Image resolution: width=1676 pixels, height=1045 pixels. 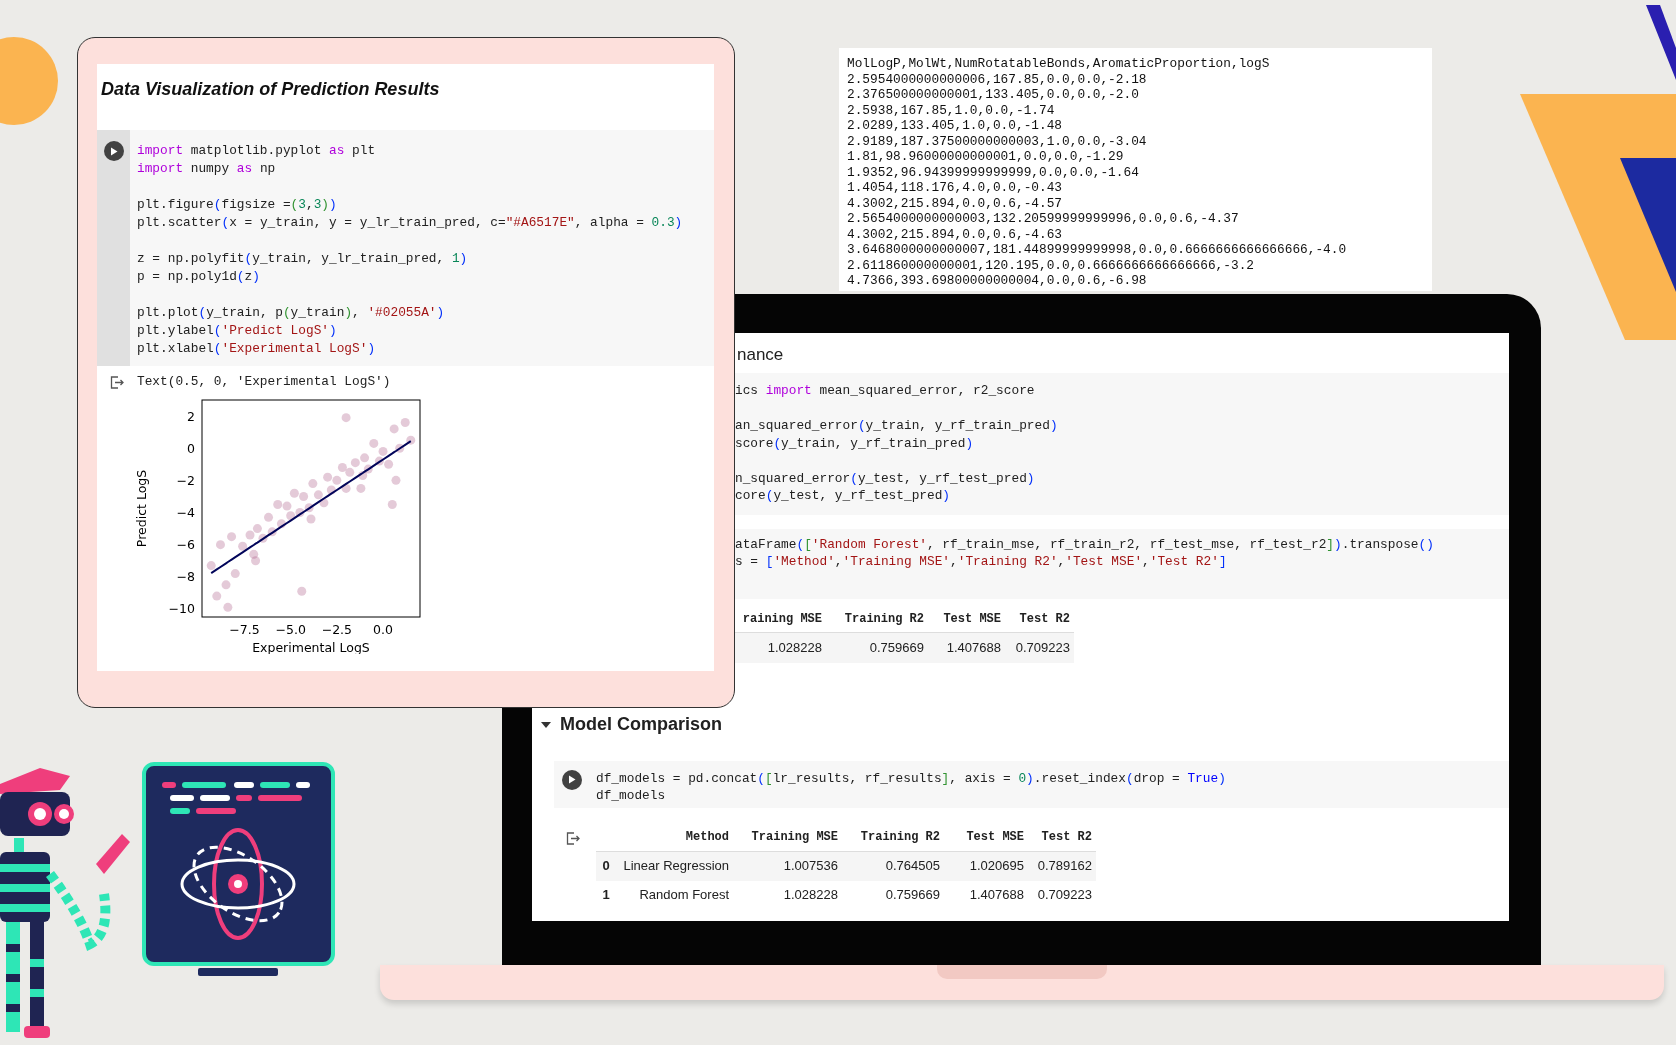 I want to click on code-line: plt.scatter(x = y_train, y = y_lr_train_pred, c="#A6517E", alpha = 0.3), so click(x=410, y=222).